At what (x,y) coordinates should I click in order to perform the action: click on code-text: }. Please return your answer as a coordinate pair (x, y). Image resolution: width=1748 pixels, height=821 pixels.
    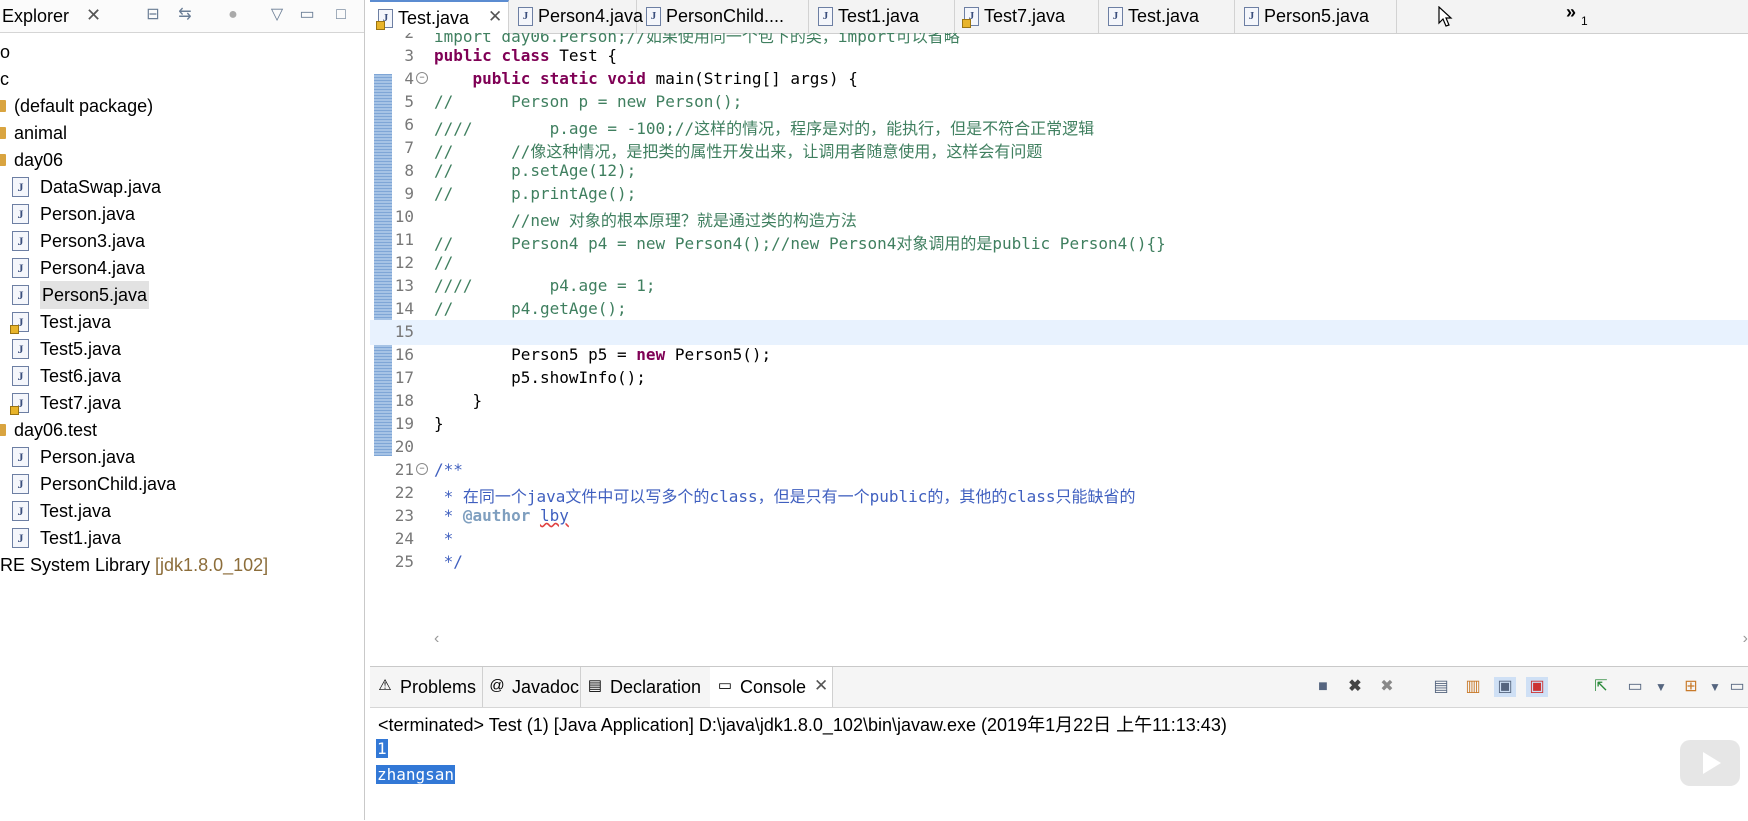
    Looking at the image, I should click on (439, 423).